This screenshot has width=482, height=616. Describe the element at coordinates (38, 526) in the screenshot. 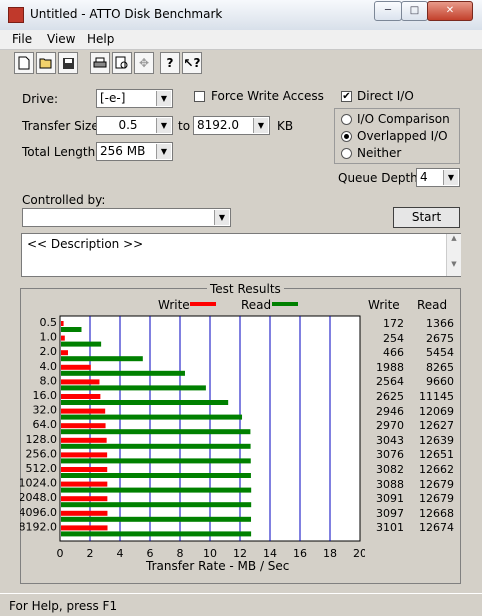

I see `y-tick-label: 8192.0` at that location.